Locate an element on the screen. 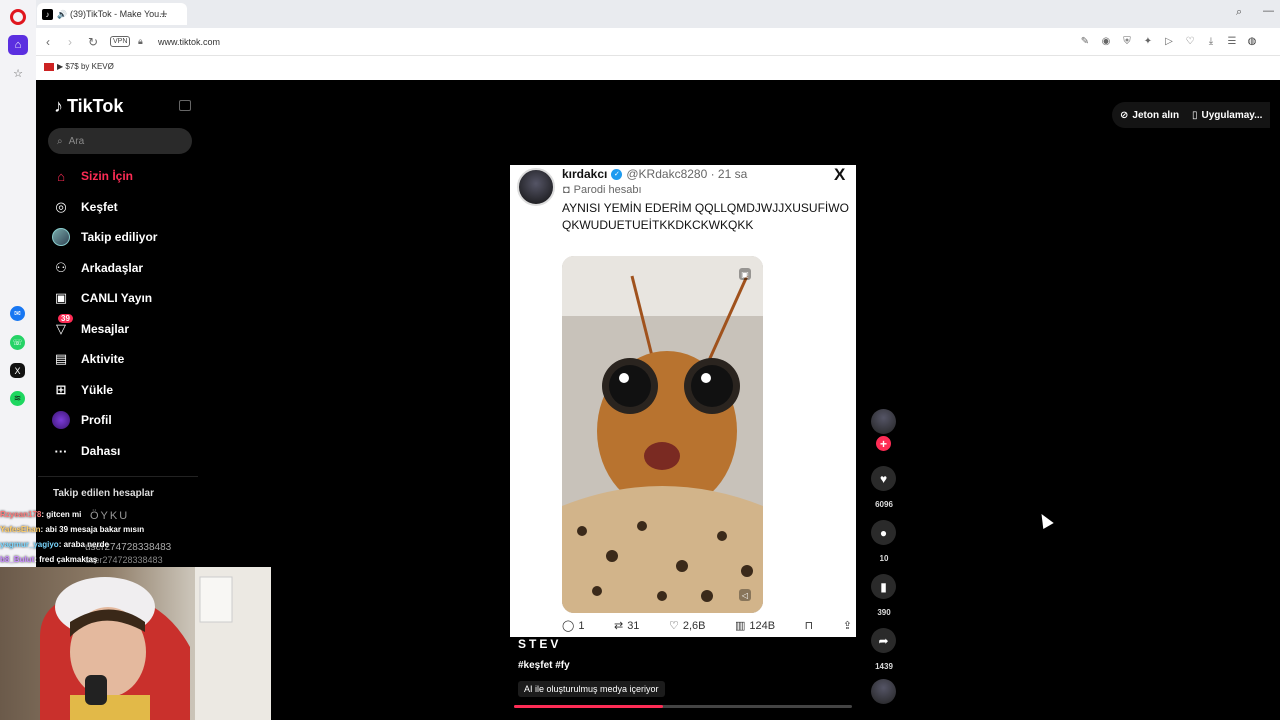 The image size is (1280, 720). x-icon: X is located at coordinates (17, 370).